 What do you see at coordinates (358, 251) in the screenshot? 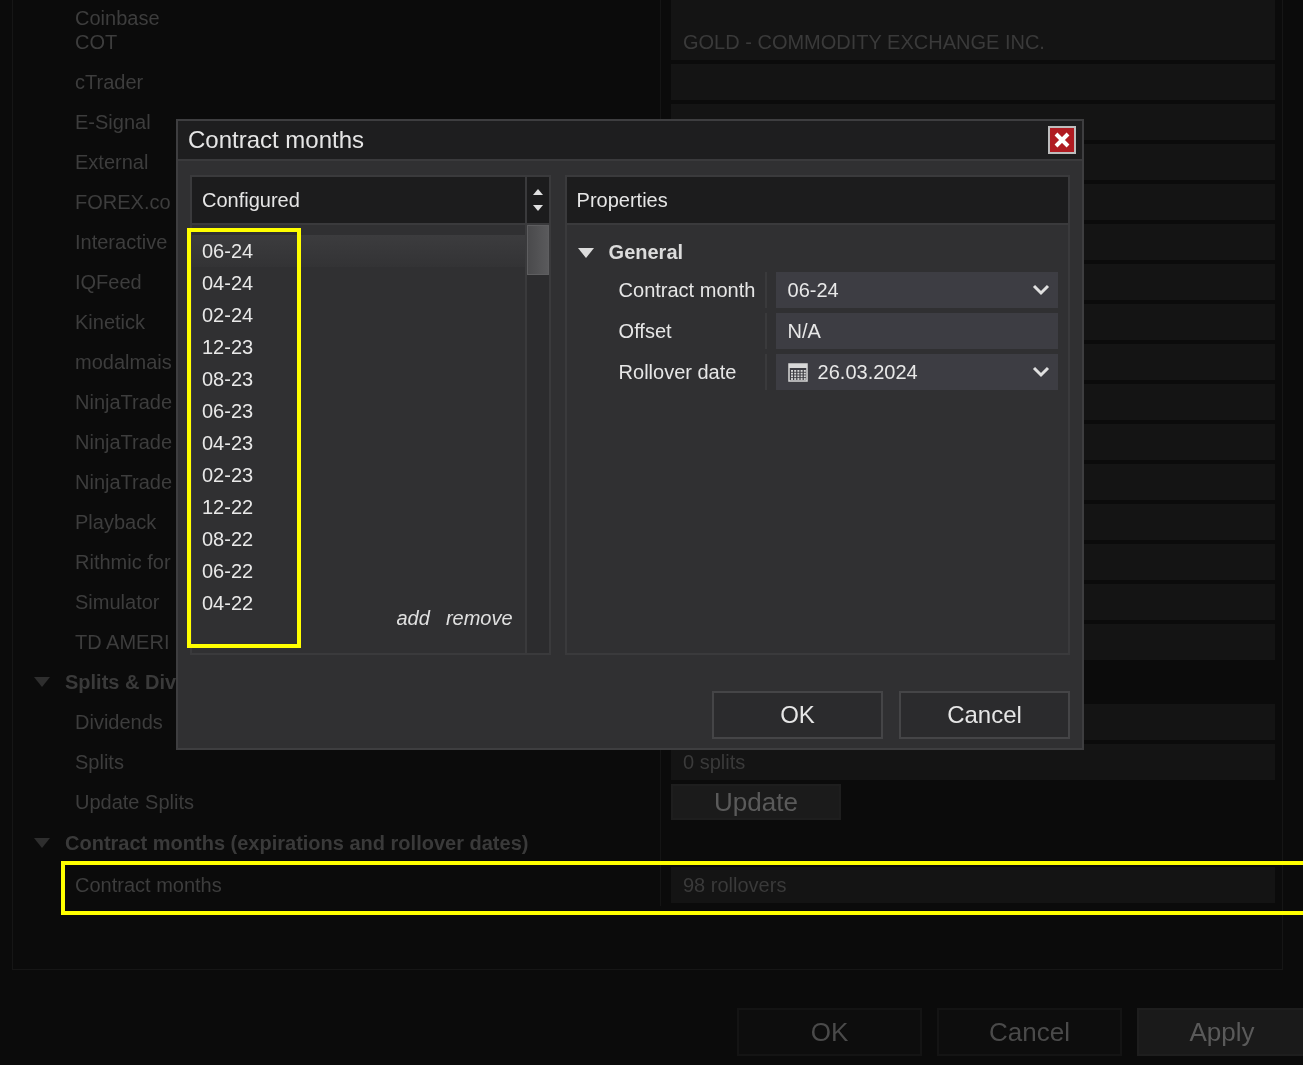
I see `list-item: 06-24` at bounding box center [358, 251].